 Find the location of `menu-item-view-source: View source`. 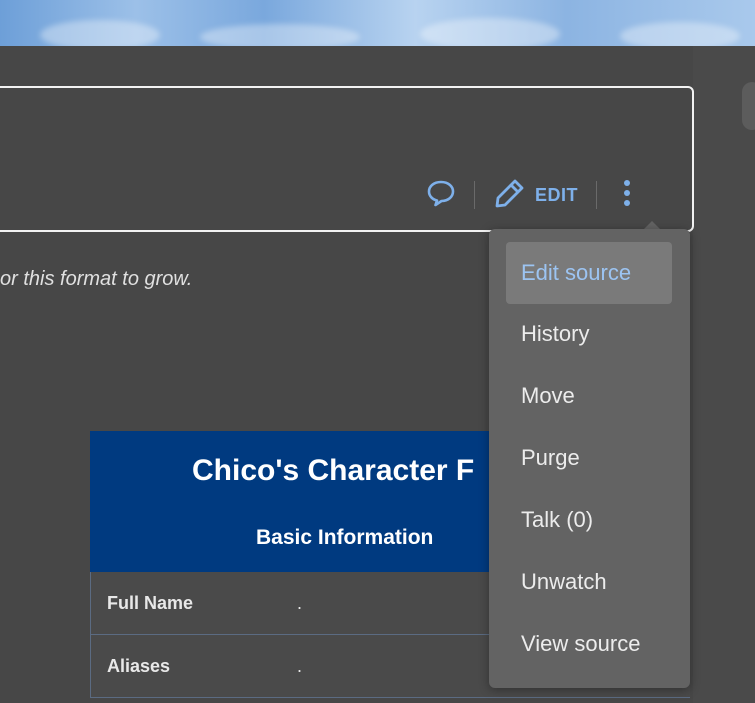

menu-item-view-source: View source is located at coordinates (589, 644).